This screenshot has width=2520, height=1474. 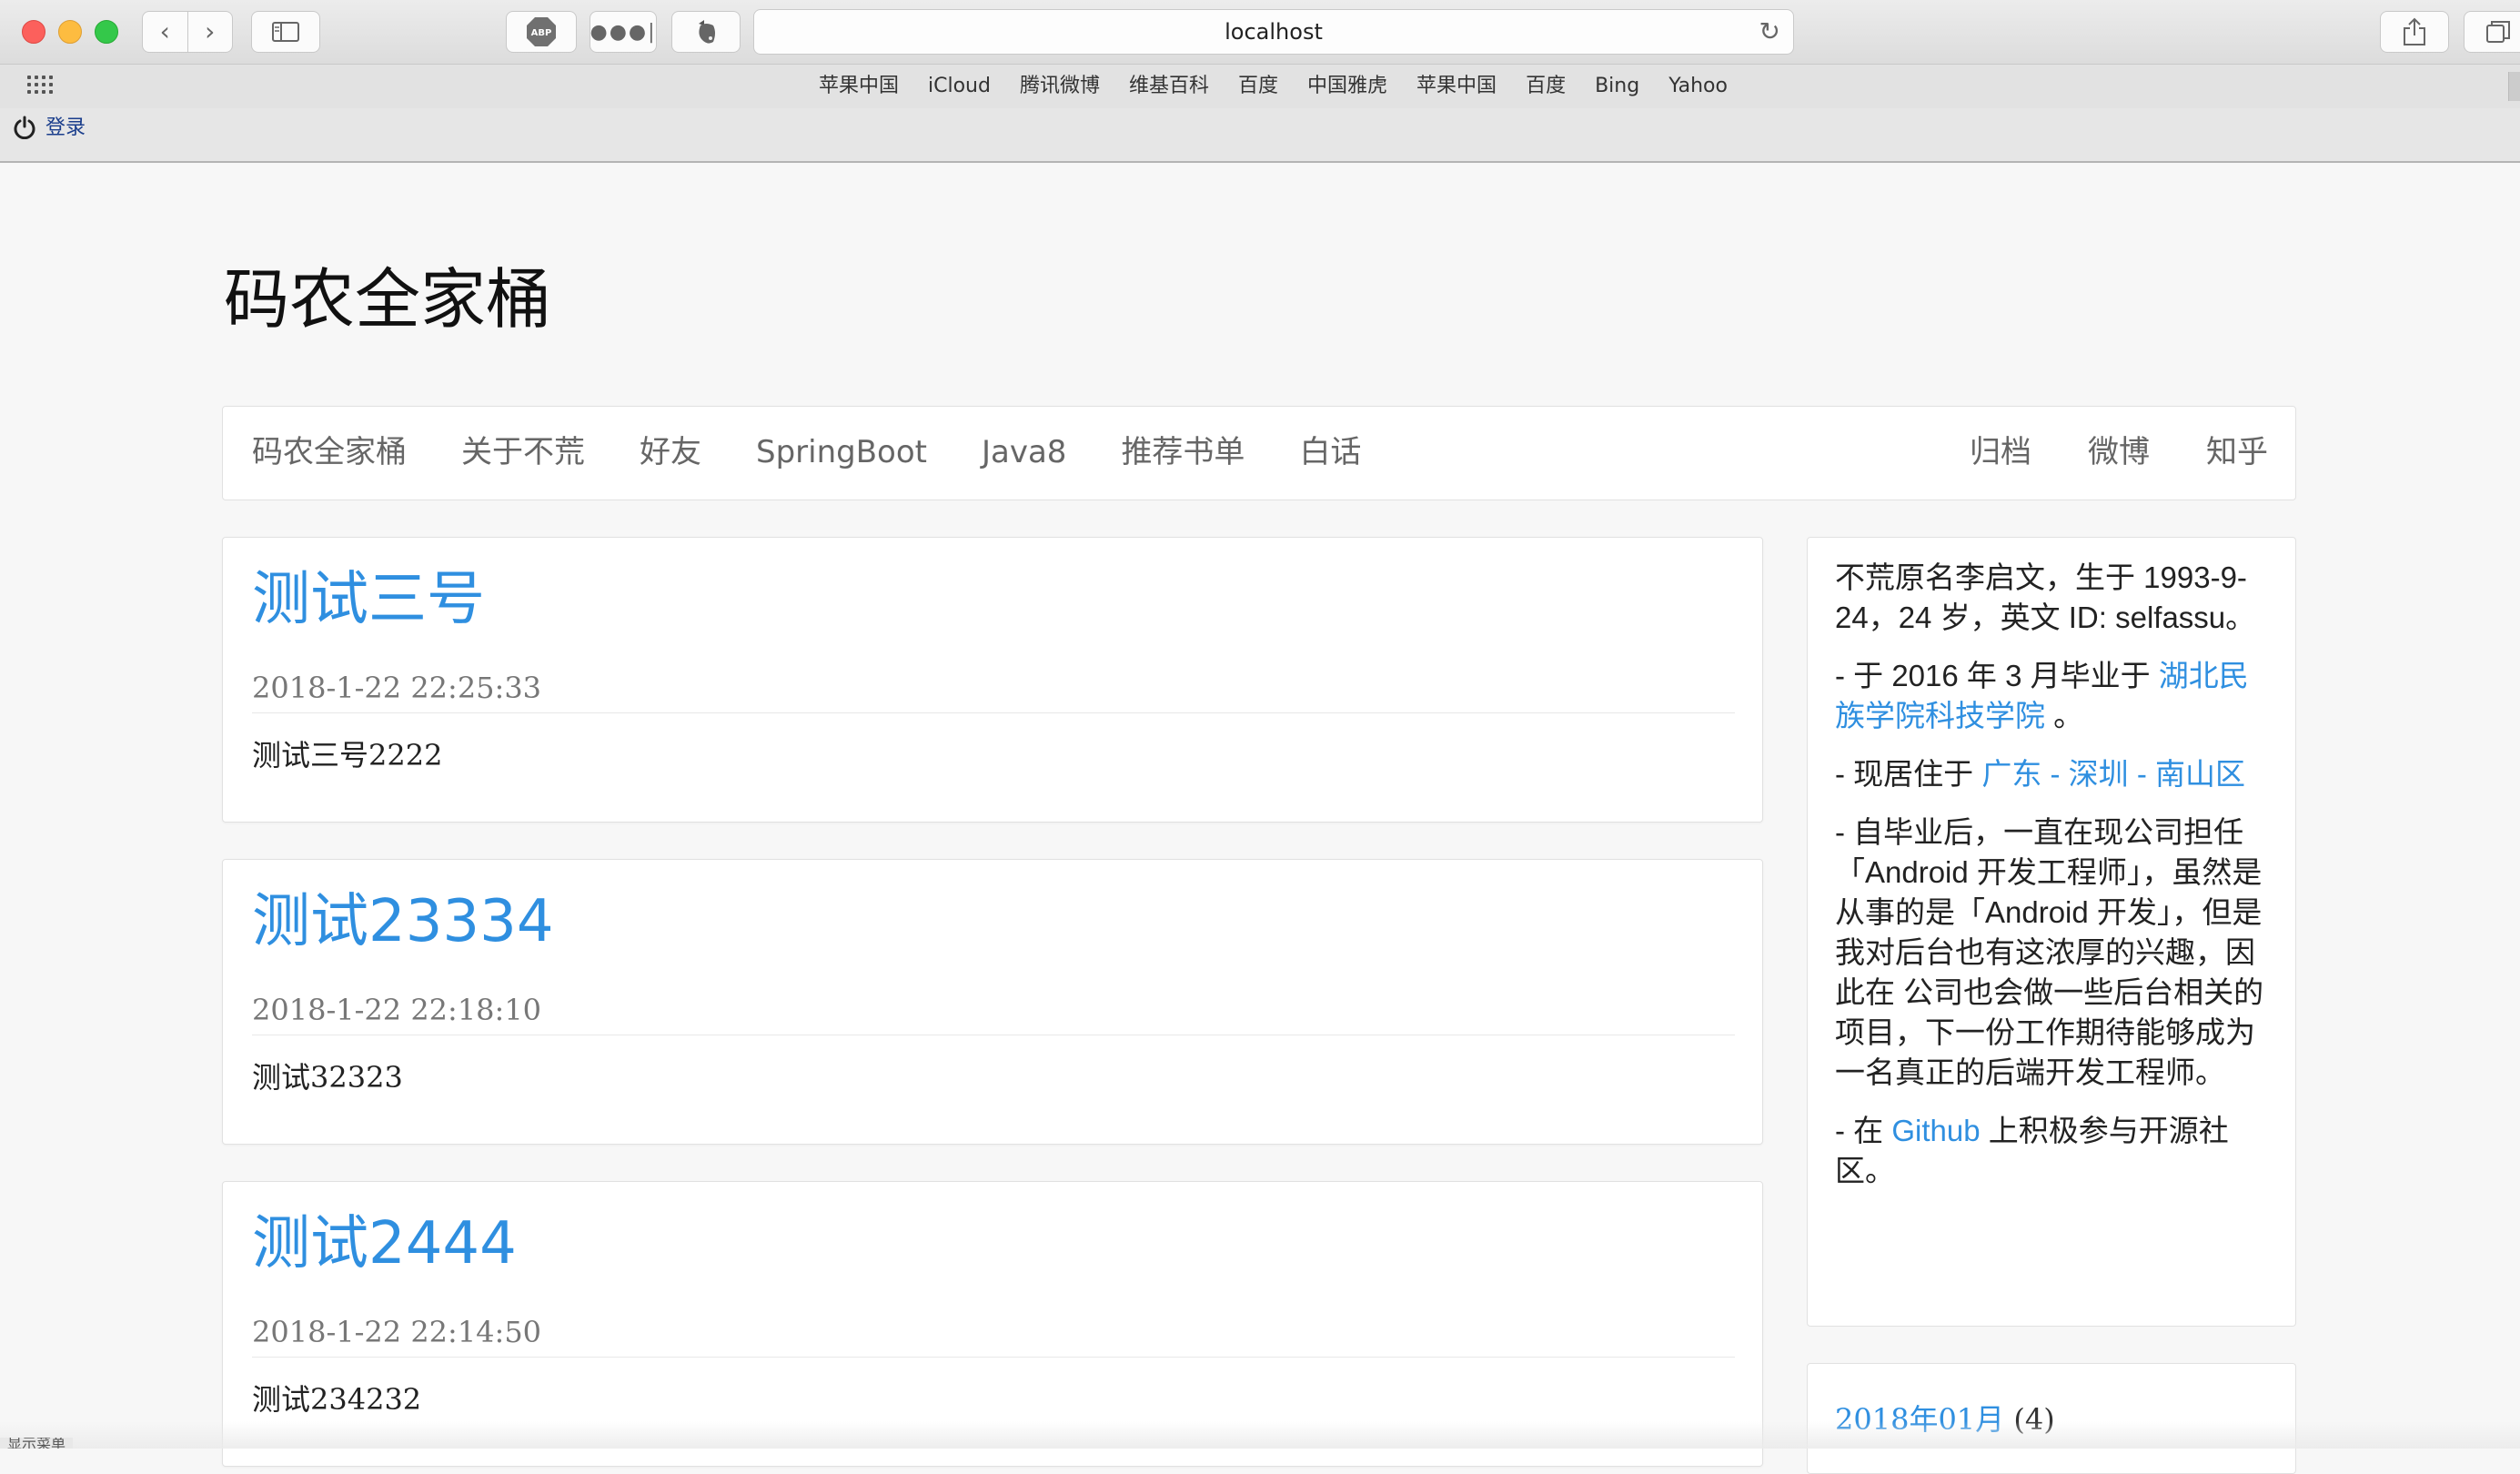 What do you see at coordinates (1864, 1131) in the screenshot?
I see `about-github-prefix: - 在` at bounding box center [1864, 1131].